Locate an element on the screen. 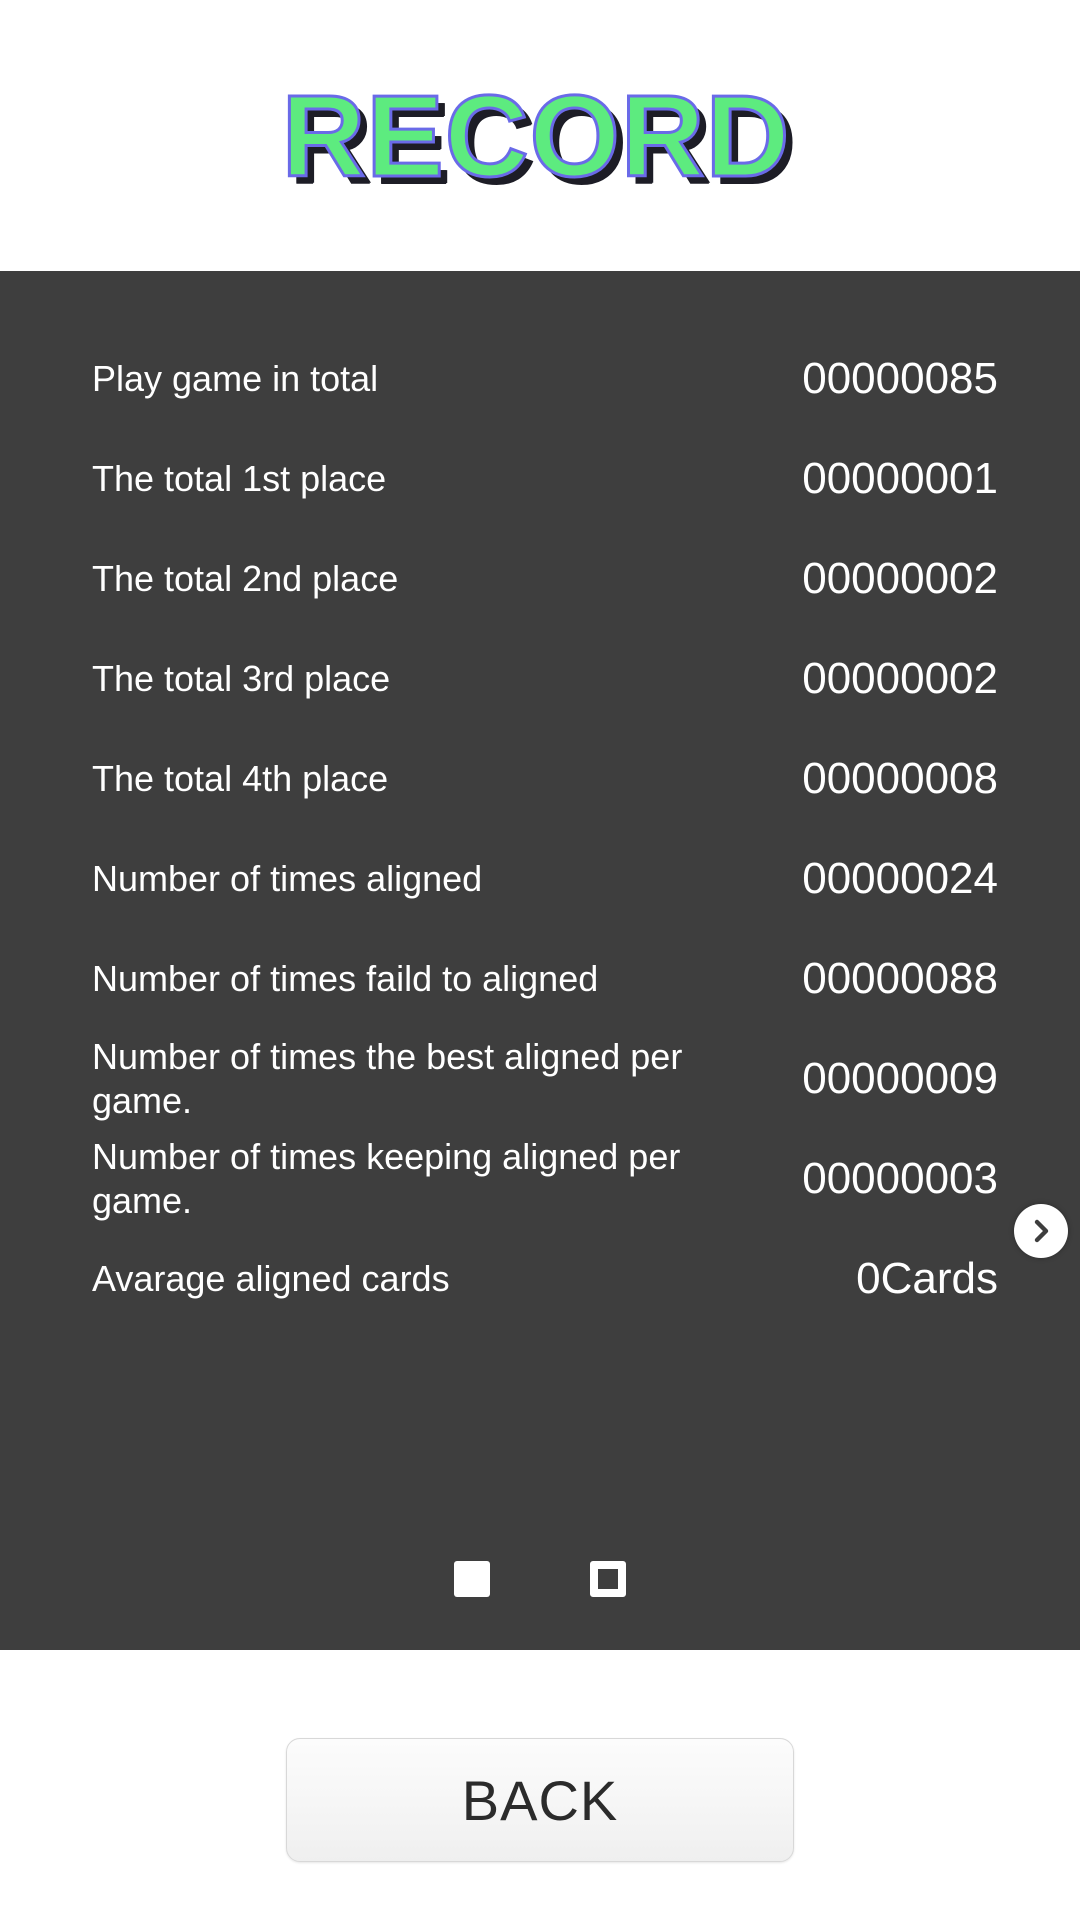  stat-label: Number of times faild to aligned is located at coordinates (345, 979).